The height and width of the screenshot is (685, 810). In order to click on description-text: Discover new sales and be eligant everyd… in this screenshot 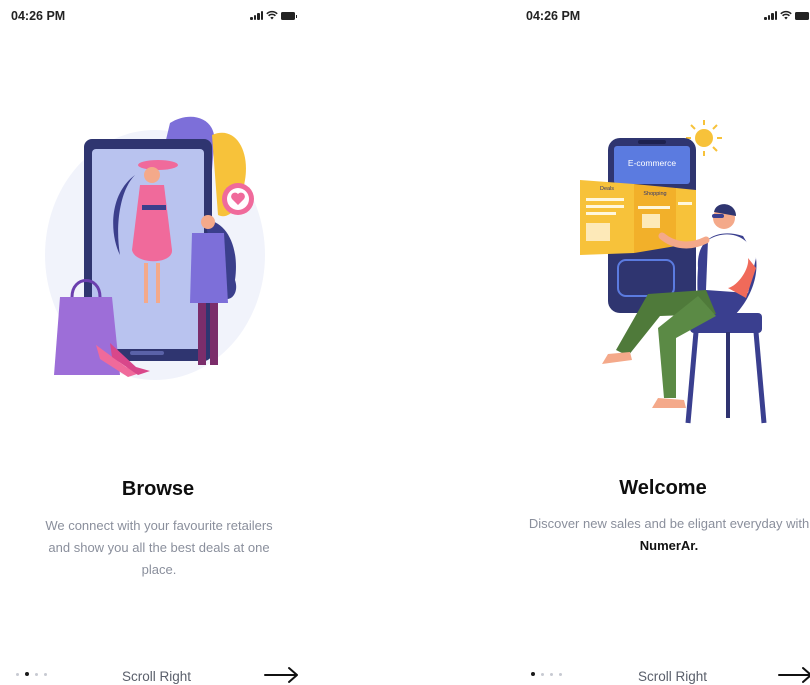, I will do `click(669, 523)`.